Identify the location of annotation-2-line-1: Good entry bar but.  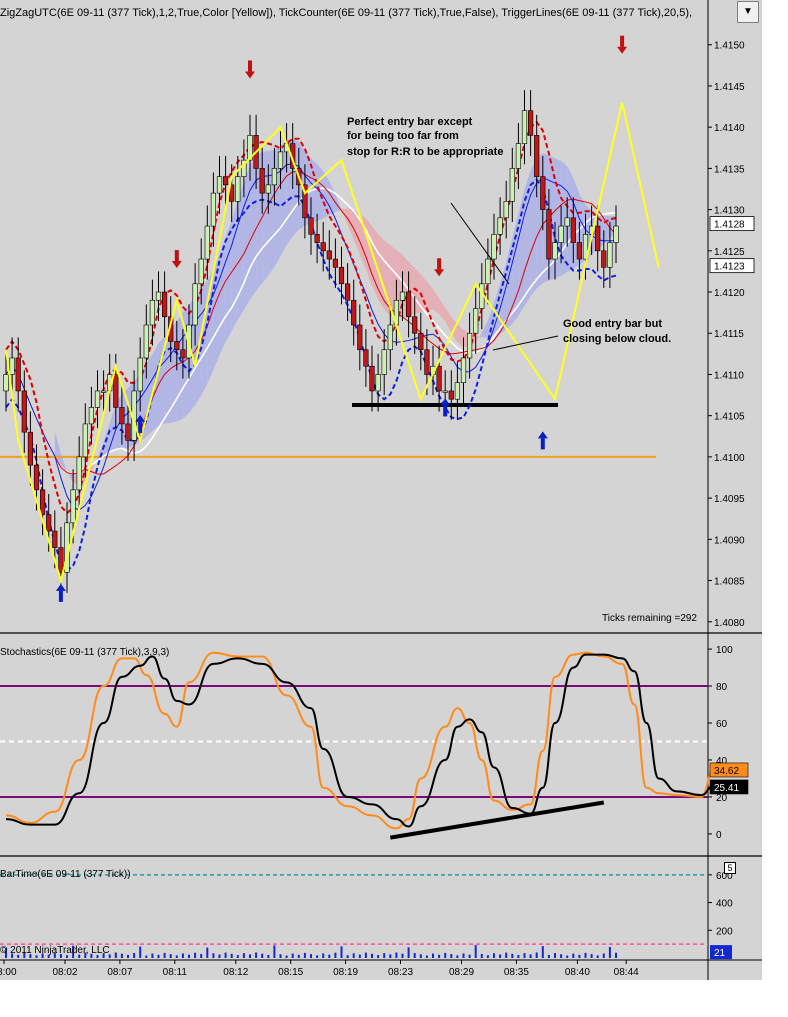
(612, 324).